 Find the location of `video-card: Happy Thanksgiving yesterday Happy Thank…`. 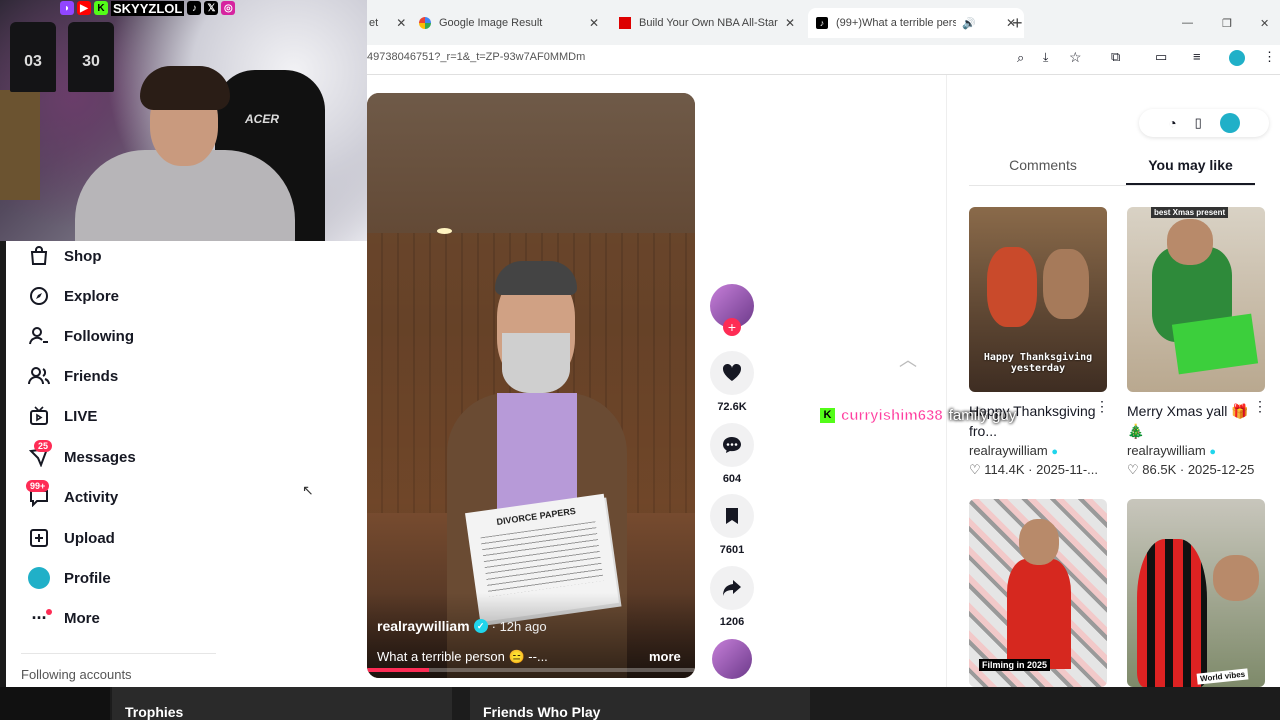

video-card: Happy Thanksgiving yesterday Happy Thank… is located at coordinates (1038, 342).